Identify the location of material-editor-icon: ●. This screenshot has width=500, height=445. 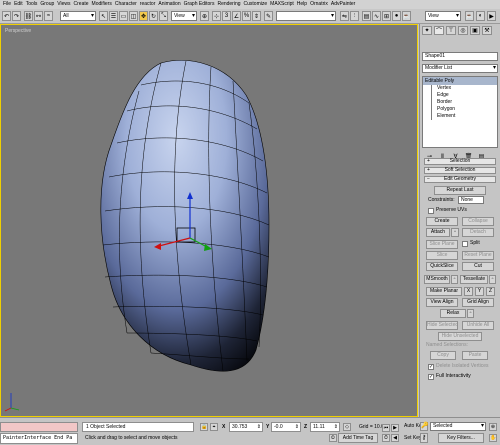
(396, 16).